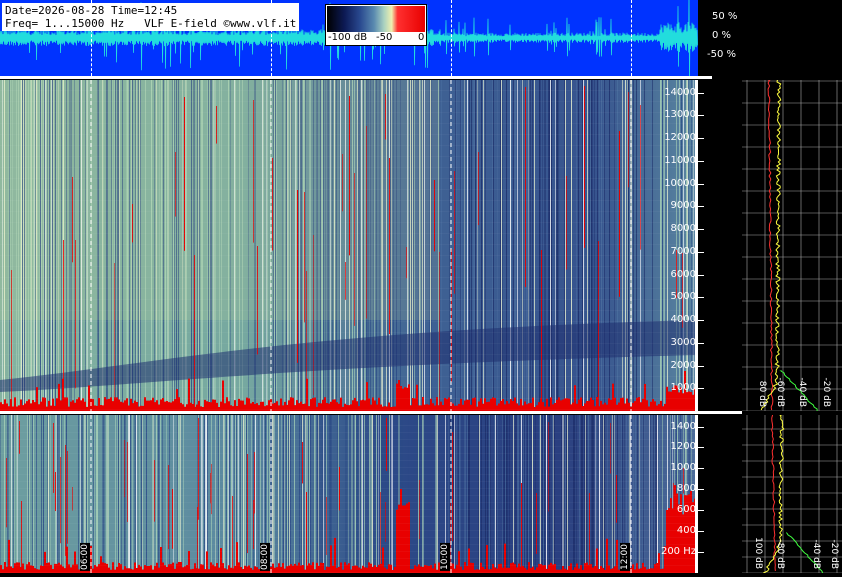  I want to click on color-scale: -100 dB -50 0, so click(376, 25).